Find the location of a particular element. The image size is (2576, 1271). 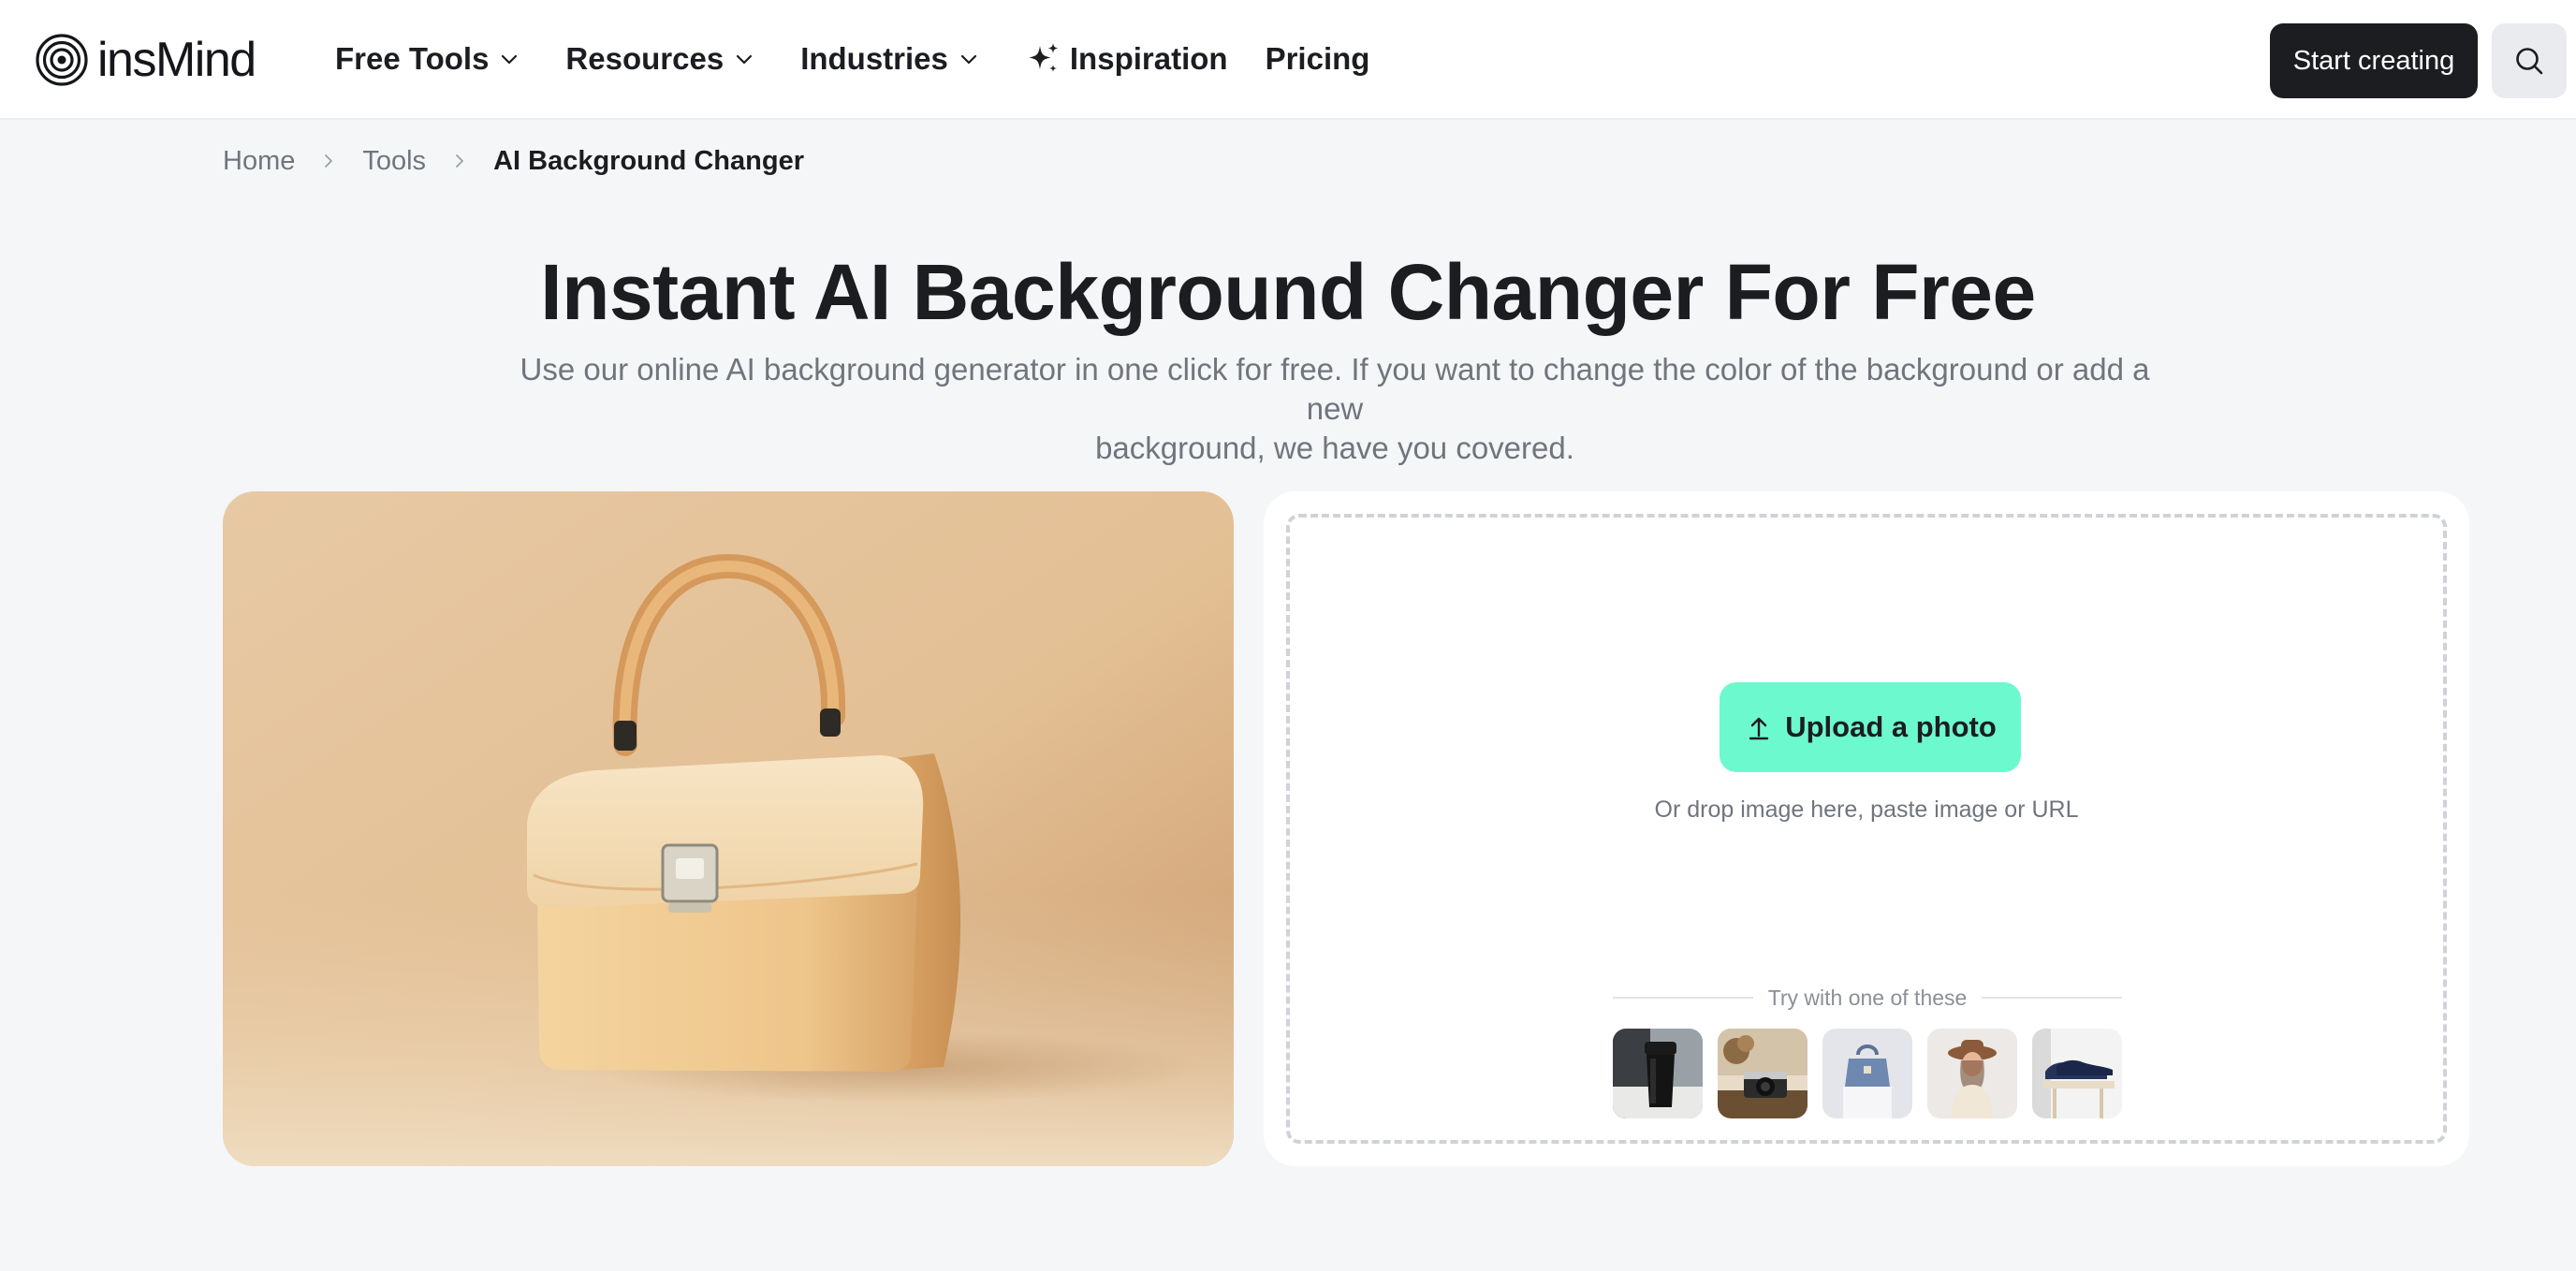

nav-inspiration: Inspiration is located at coordinates (1126, 59).